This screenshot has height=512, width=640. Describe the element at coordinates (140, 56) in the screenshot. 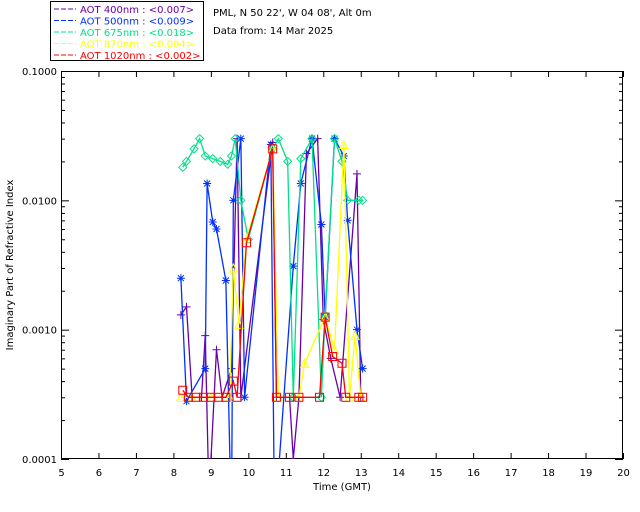

I see `legend-entry: AOT 1020nm : <0.002>` at that location.